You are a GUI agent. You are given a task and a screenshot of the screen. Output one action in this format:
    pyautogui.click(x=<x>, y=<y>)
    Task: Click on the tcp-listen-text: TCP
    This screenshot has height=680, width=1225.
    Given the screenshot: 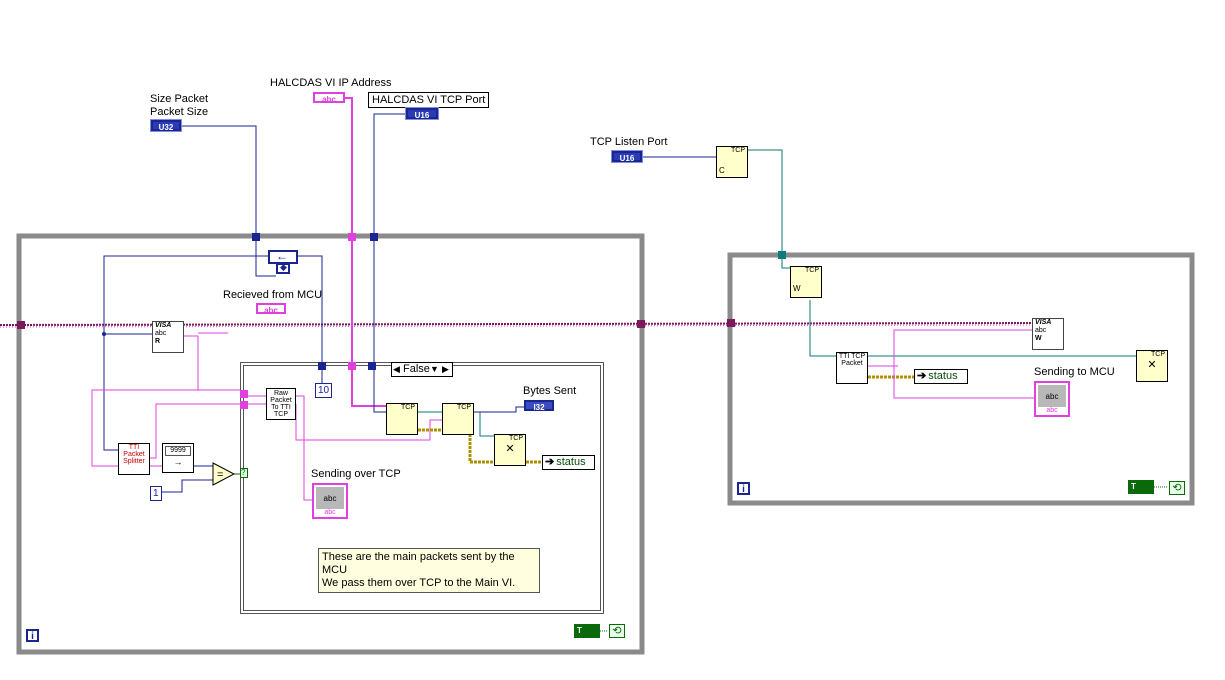 What is the action you would take?
    pyautogui.click(x=738, y=150)
    